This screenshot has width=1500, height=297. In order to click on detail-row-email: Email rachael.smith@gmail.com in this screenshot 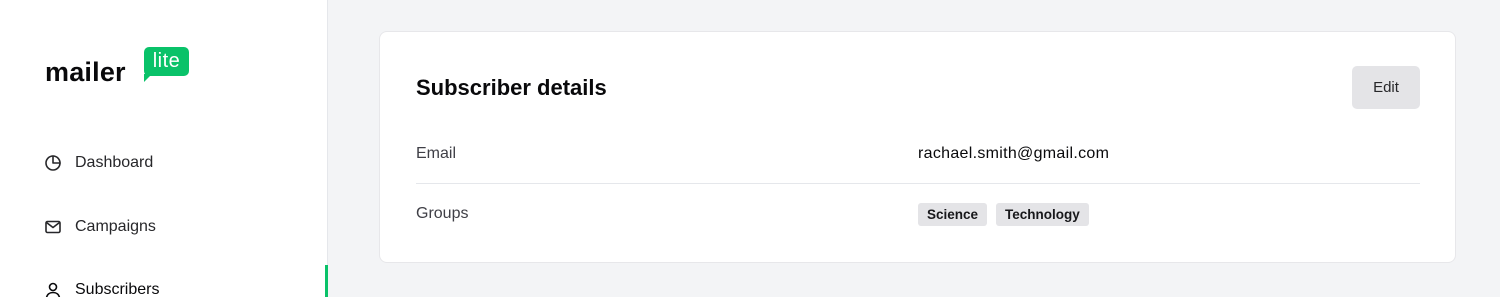, I will do `click(918, 154)`.